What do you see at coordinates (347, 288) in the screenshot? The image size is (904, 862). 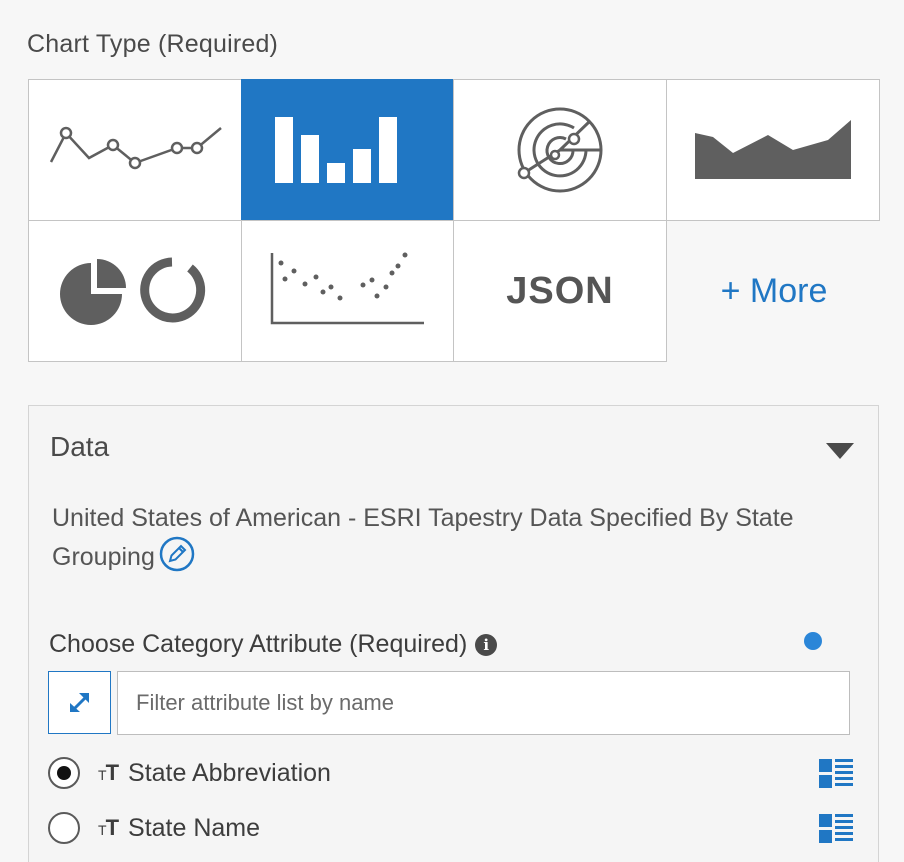 I see `scatter-chart-icon` at bounding box center [347, 288].